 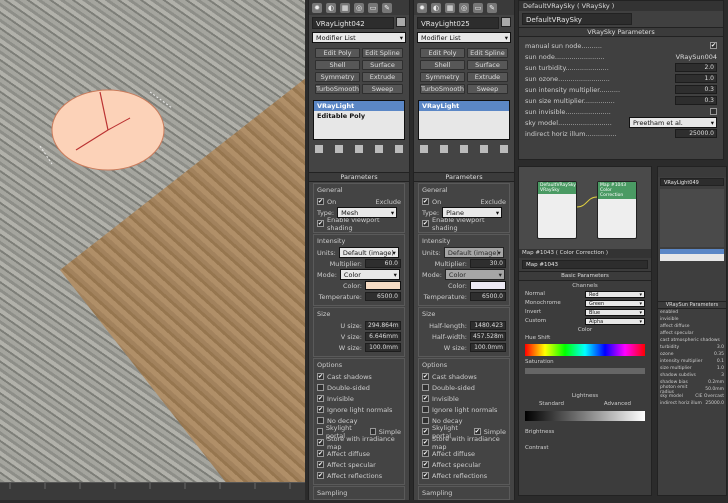 What do you see at coordinates (713, 45) in the screenshot?
I see `manual-sun-checkbox: ✔` at bounding box center [713, 45].